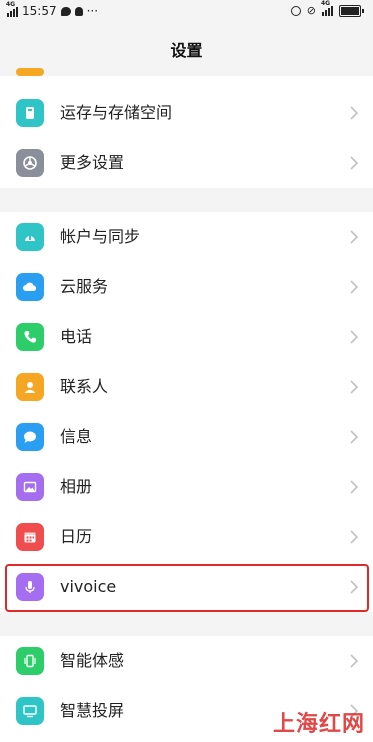  What do you see at coordinates (30, 163) in the screenshot?
I see `settings-gear-icon` at bounding box center [30, 163].